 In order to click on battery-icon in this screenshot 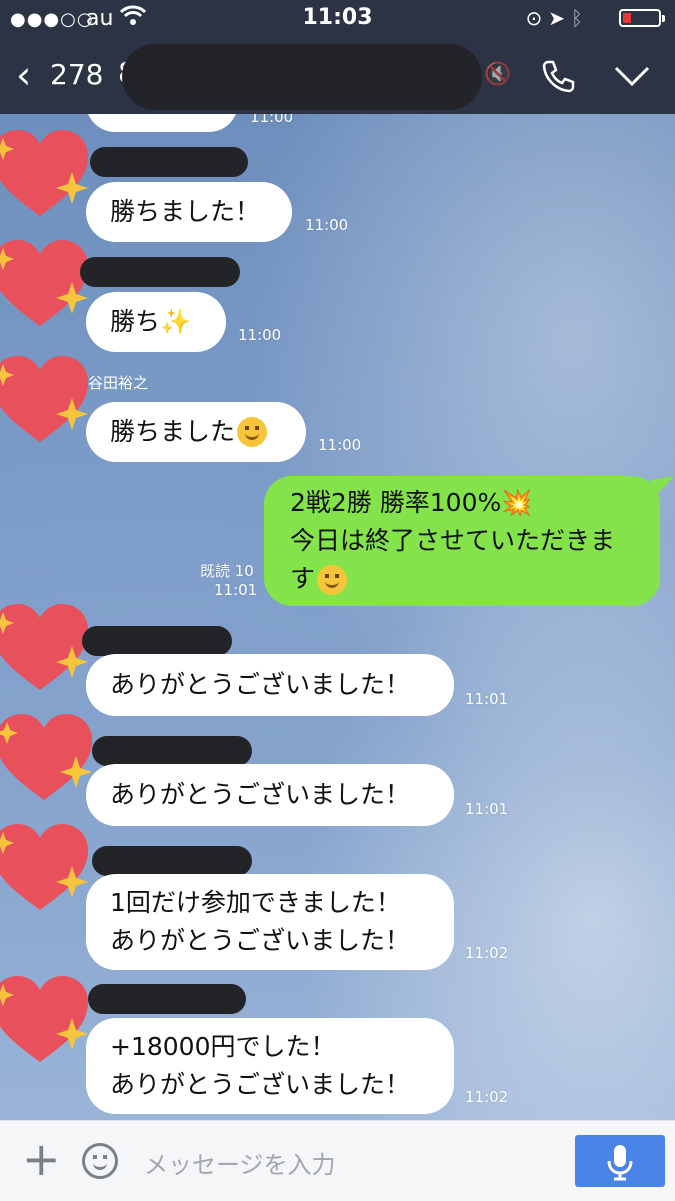, I will do `click(642, 18)`.